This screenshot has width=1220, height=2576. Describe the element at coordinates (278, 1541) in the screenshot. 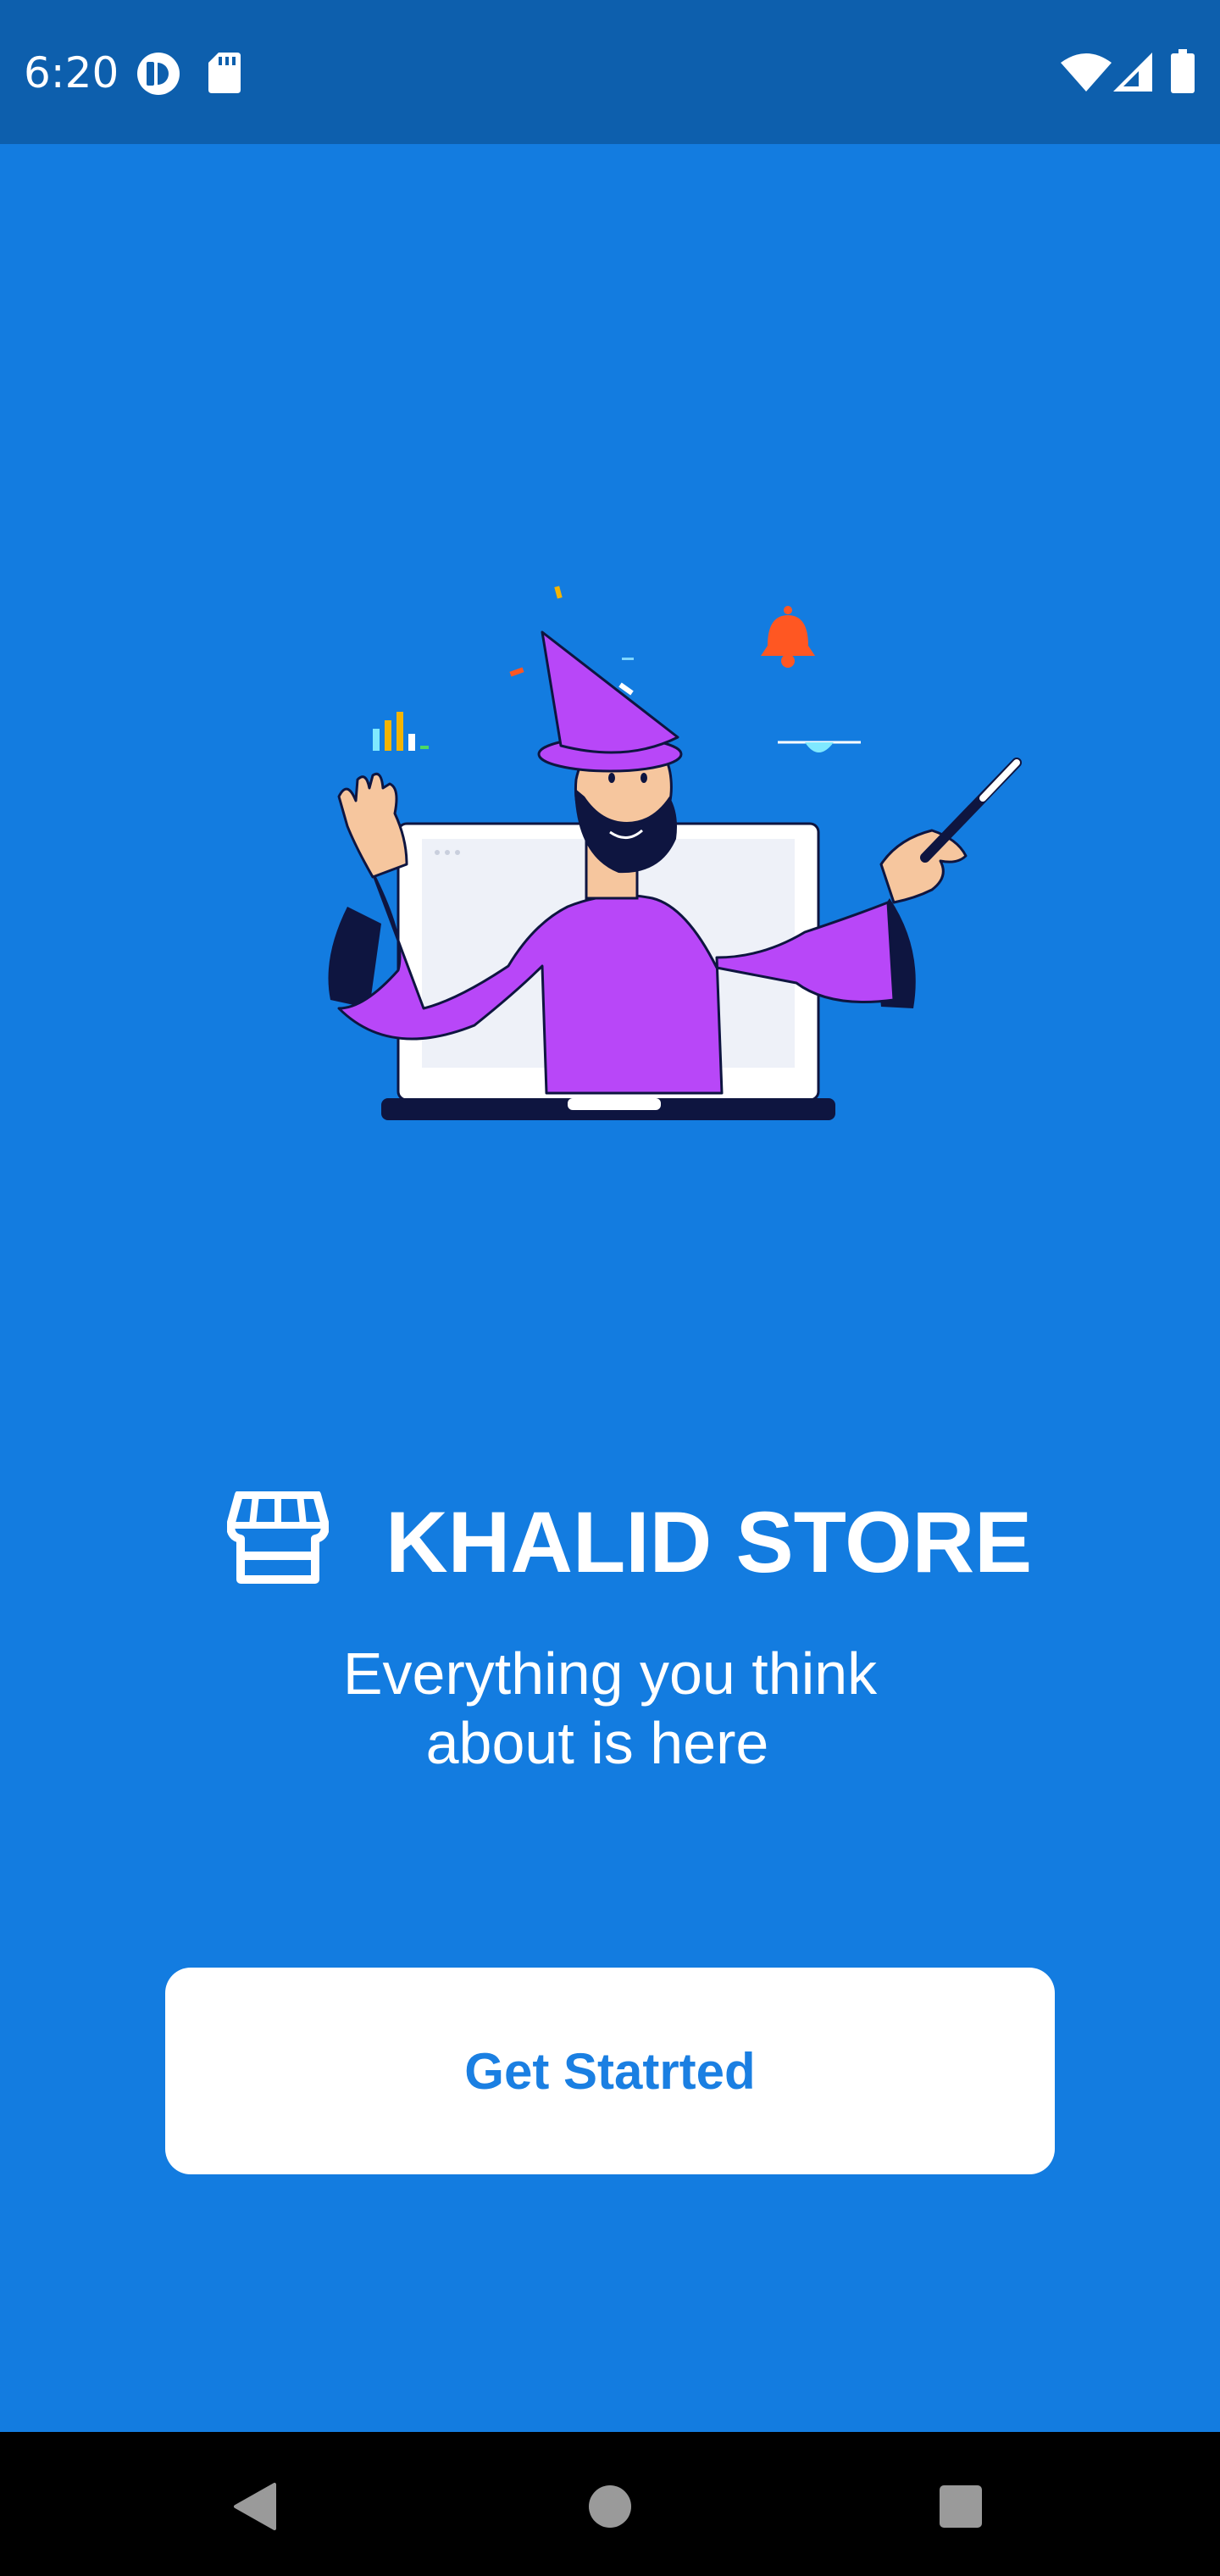

I see `store-icon` at that location.